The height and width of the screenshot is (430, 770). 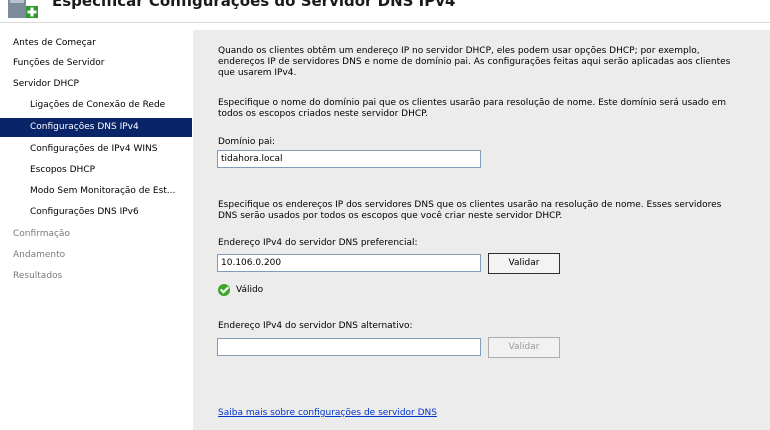 What do you see at coordinates (41, 234) in the screenshot?
I see `step-confirmacao: Confirmação` at bounding box center [41, 234].